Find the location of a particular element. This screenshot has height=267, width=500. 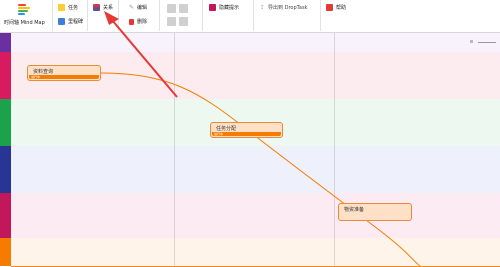

hint-icon is located at coordinates (212, 7).